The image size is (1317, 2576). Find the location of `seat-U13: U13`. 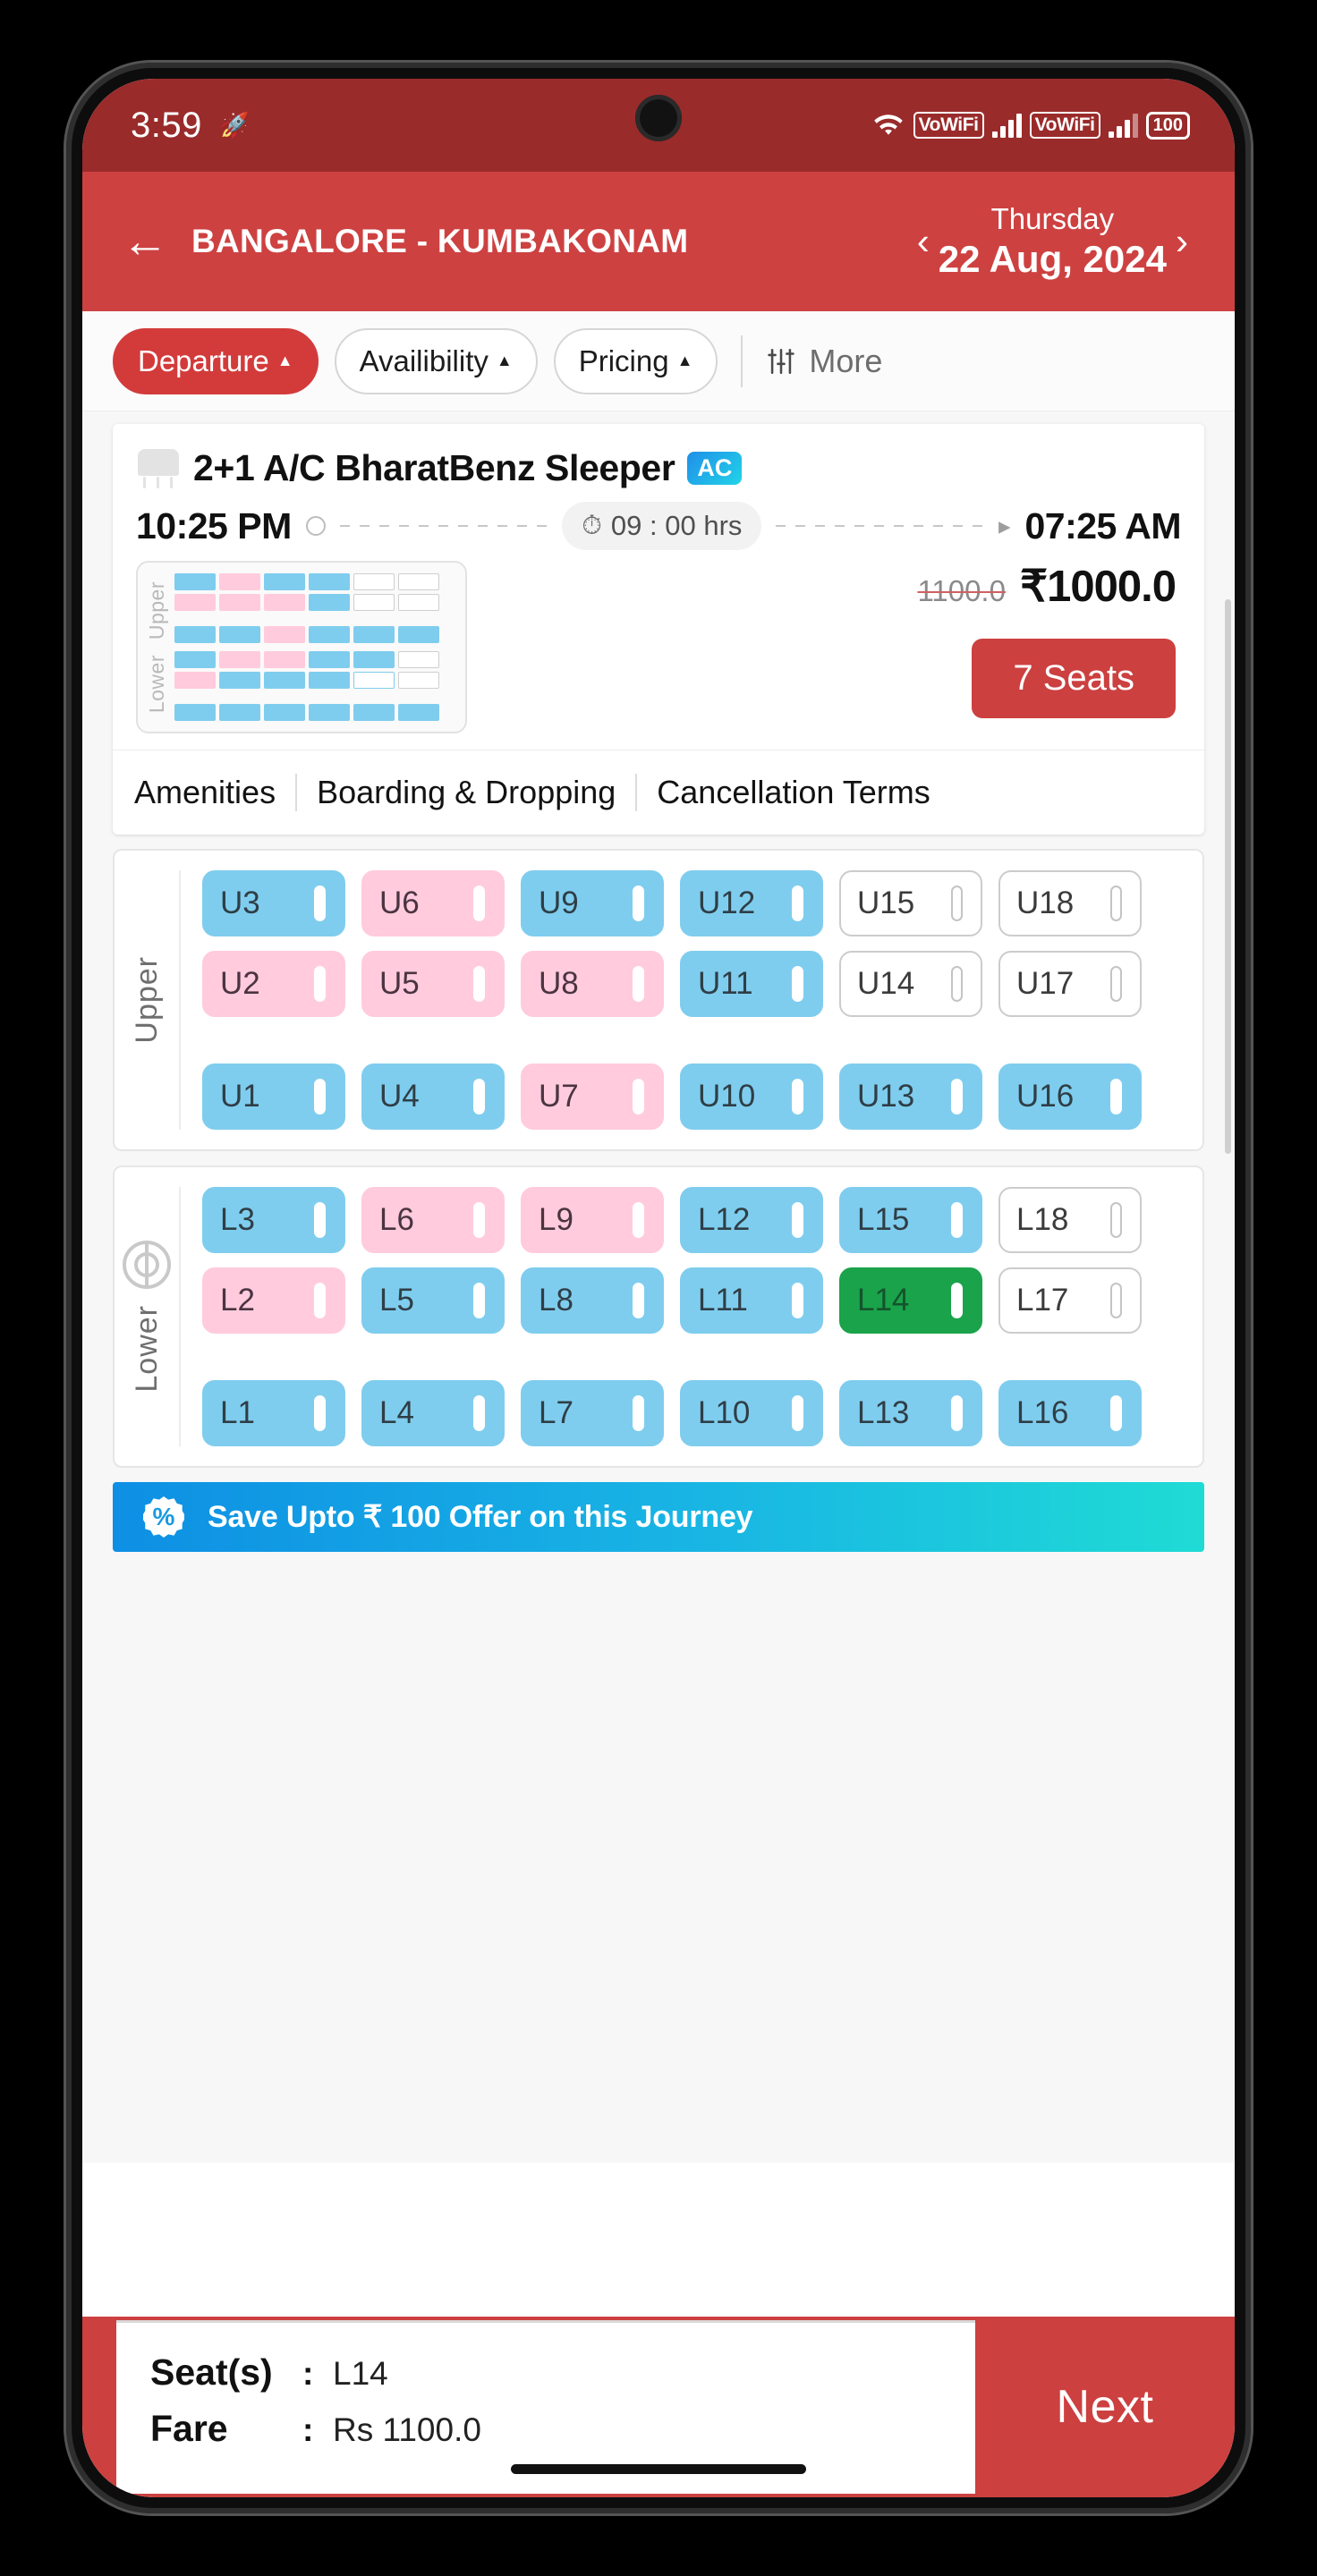

seat-U13: U13 is located at coordinates (911, 1096).